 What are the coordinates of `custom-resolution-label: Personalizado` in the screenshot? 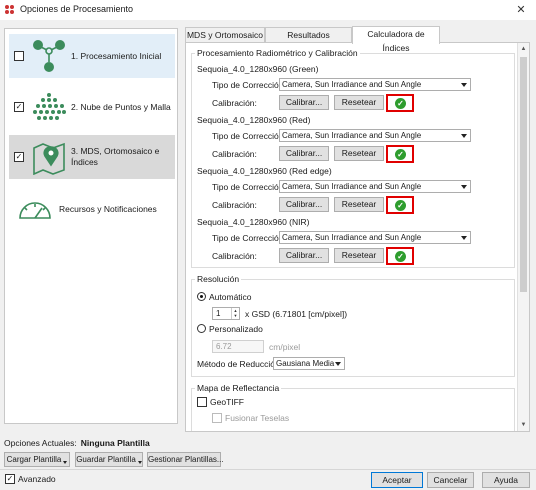 It's located at (236, 329).